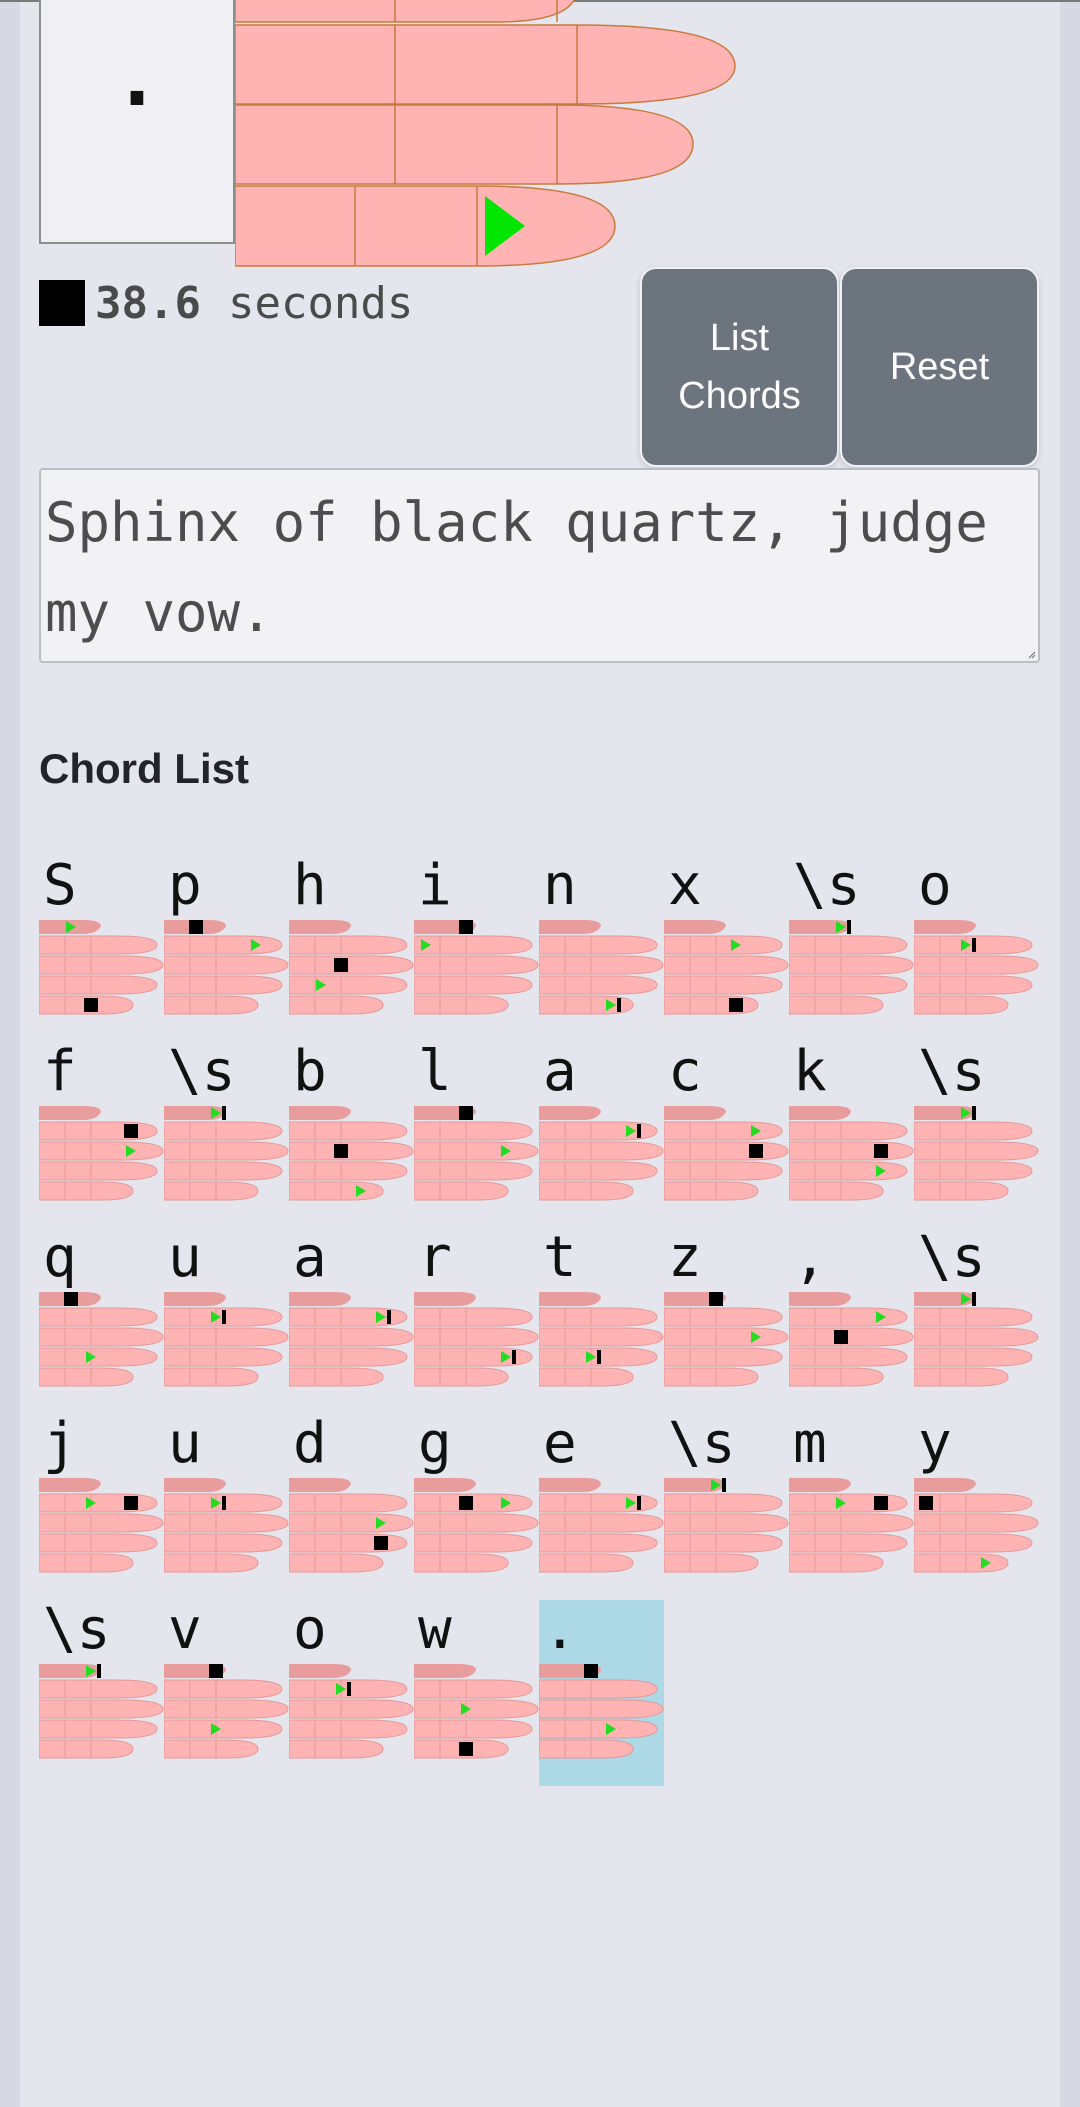 This screenshot has width=1080, height=2107. Describe the element at coordinates (739, 367) in the screenshot. I see `list-chords-button: List Chords` at that location.